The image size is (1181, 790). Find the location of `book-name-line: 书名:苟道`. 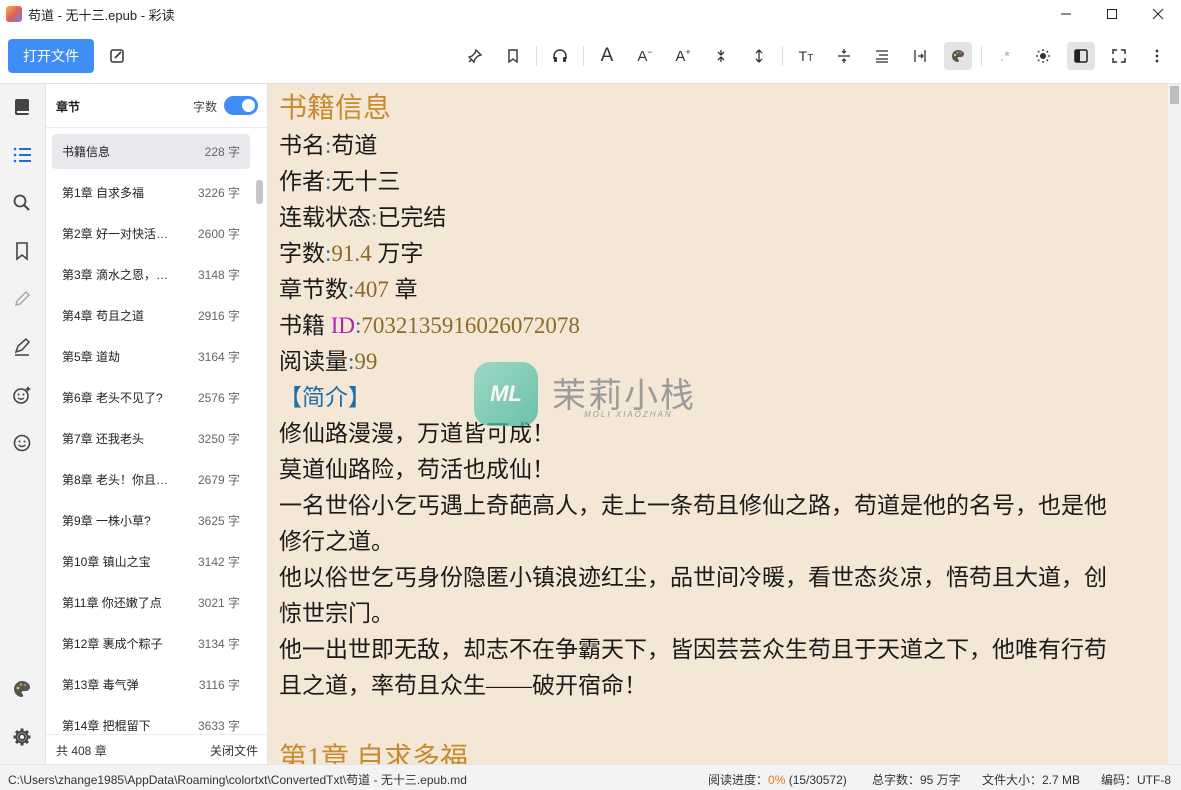

book-name-line: 书名:苟道 is located at coordinates (328, 145).